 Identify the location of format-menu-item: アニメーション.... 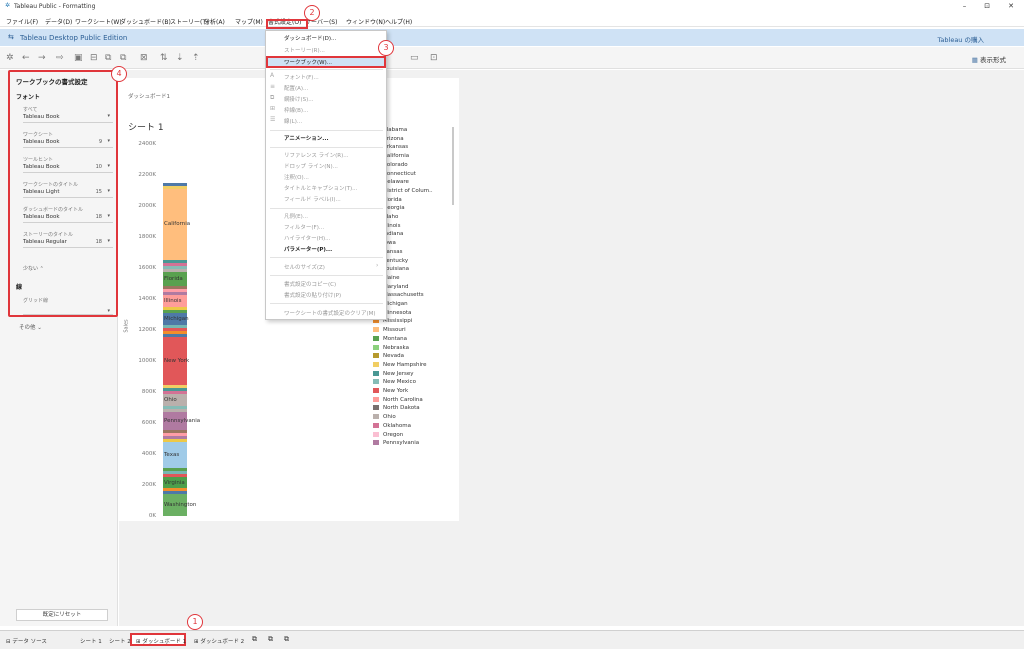
(306, 138).